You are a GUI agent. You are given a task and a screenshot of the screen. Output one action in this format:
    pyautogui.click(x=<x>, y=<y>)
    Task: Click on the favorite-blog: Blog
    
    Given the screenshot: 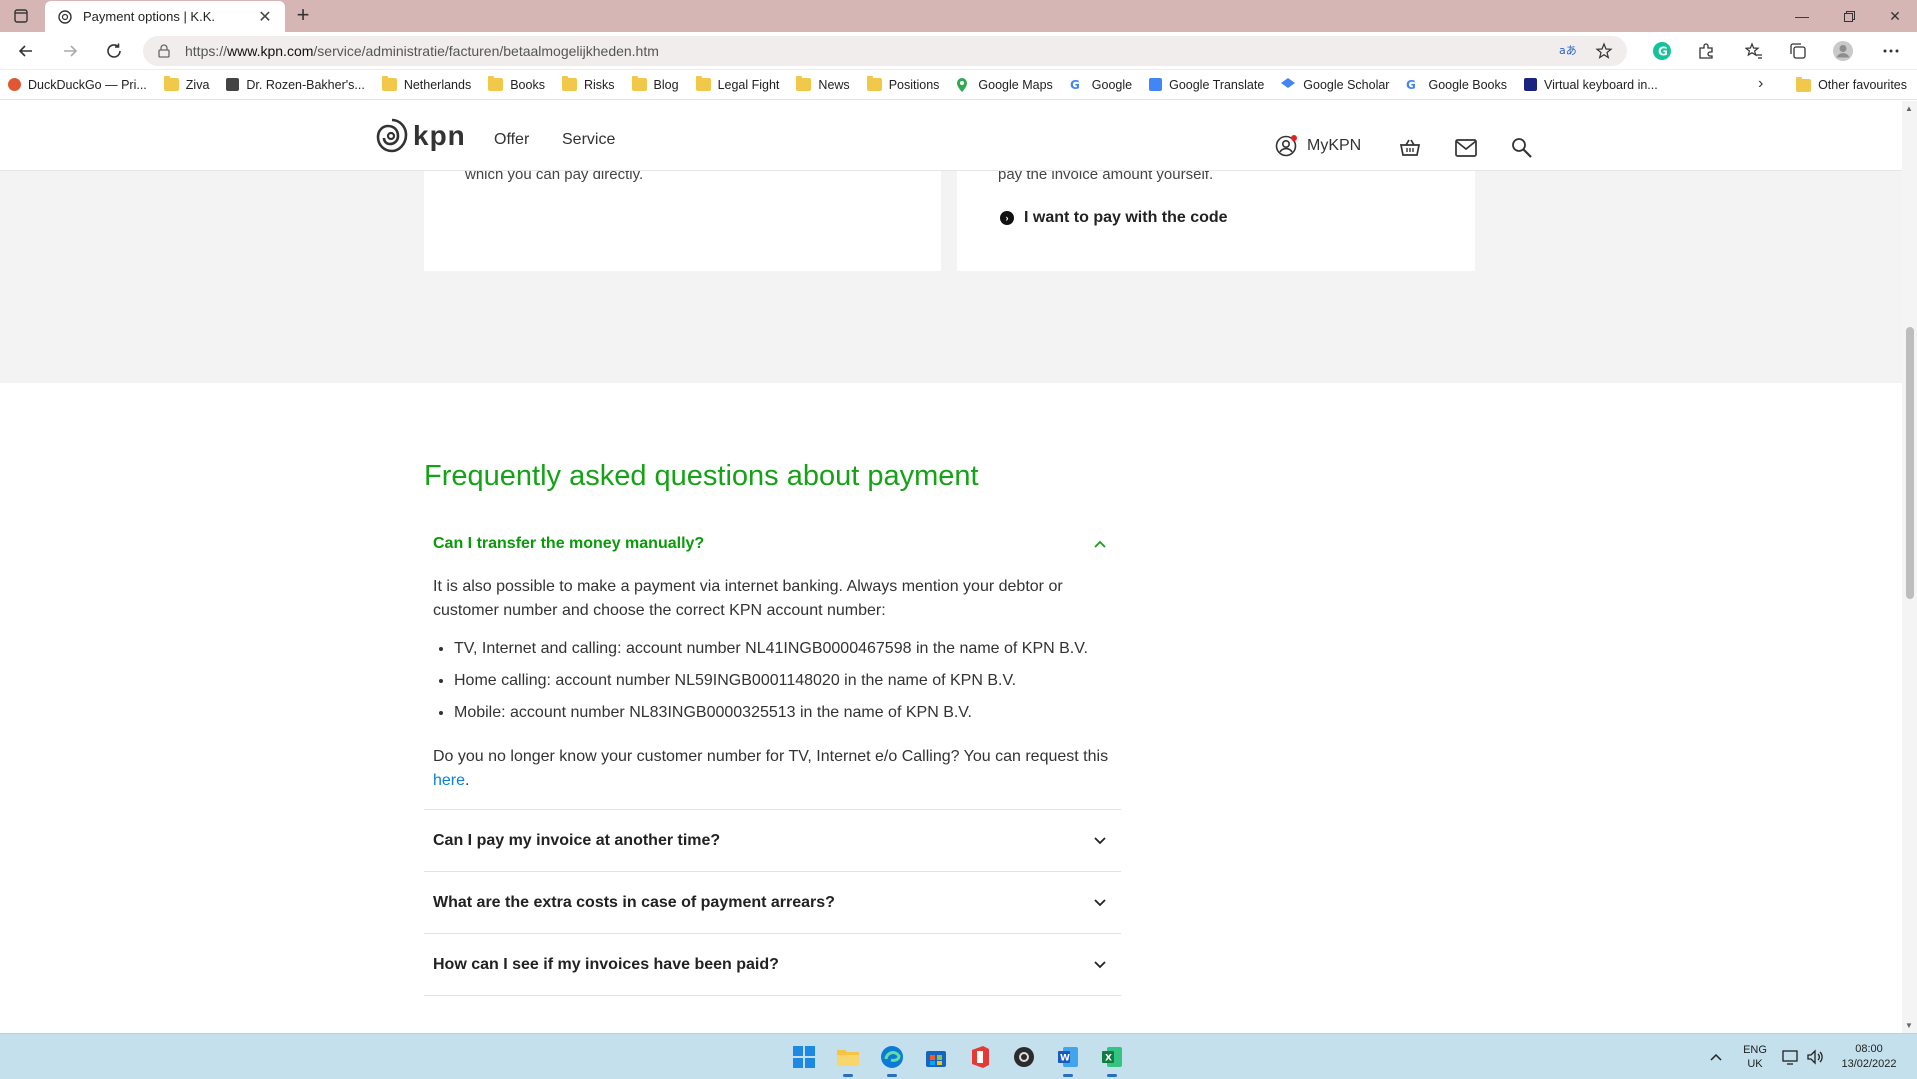 What is the action you would take?
    pyautogui.click(x=655, y=84)
    